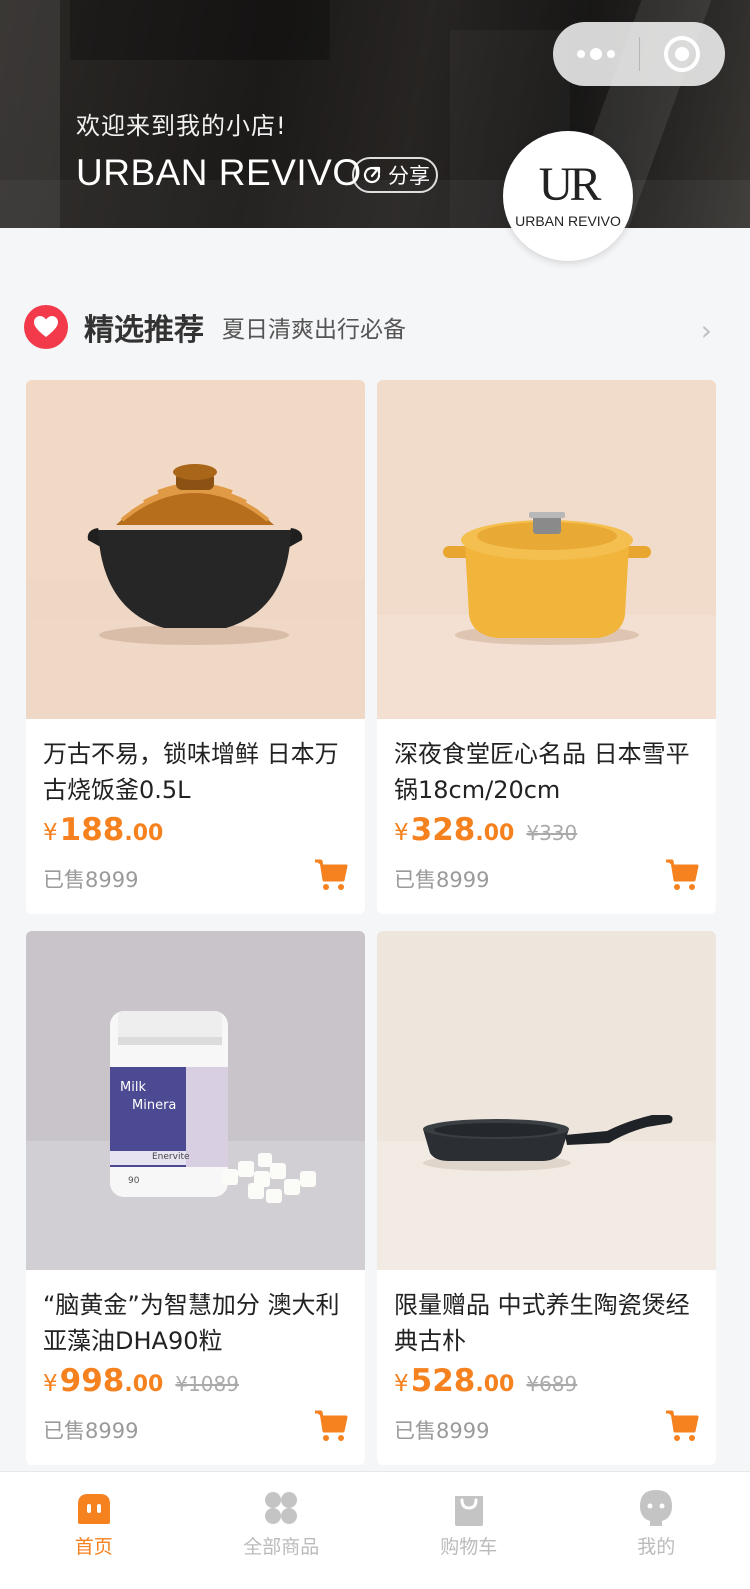  What do you see at coordinates (542, 1323) in the screenshot?
I see `product-name: 限量赠品 中式养生陶瓷煲经典古朴` at bounding box center [542, 1323].